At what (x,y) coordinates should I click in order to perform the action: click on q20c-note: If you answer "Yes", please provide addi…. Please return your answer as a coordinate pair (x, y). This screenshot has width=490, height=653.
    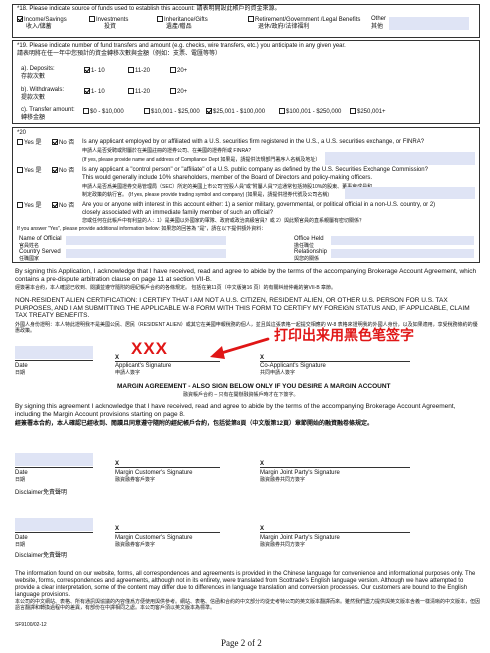
    Looking at the image, I should click on (142, 229).